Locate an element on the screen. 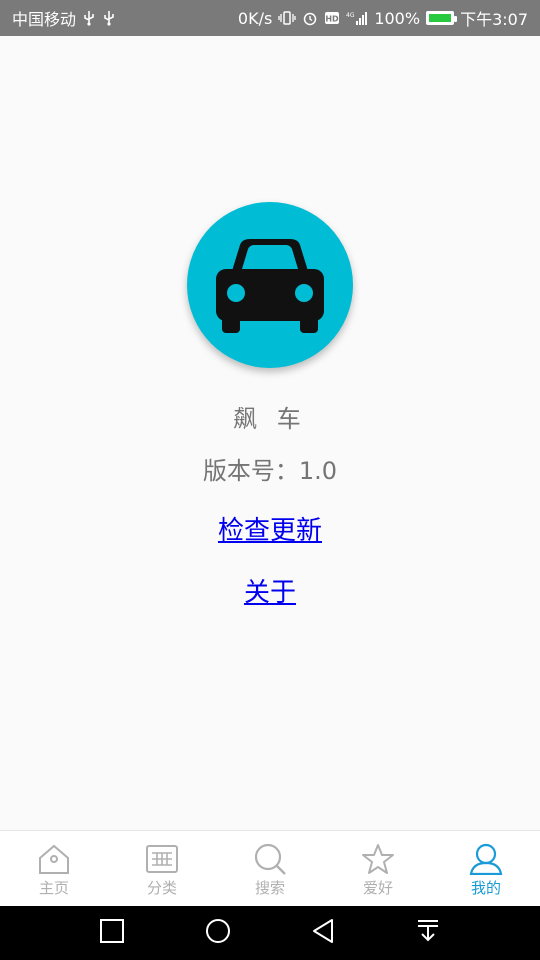  car-icon is located at coordinates (270, 286).